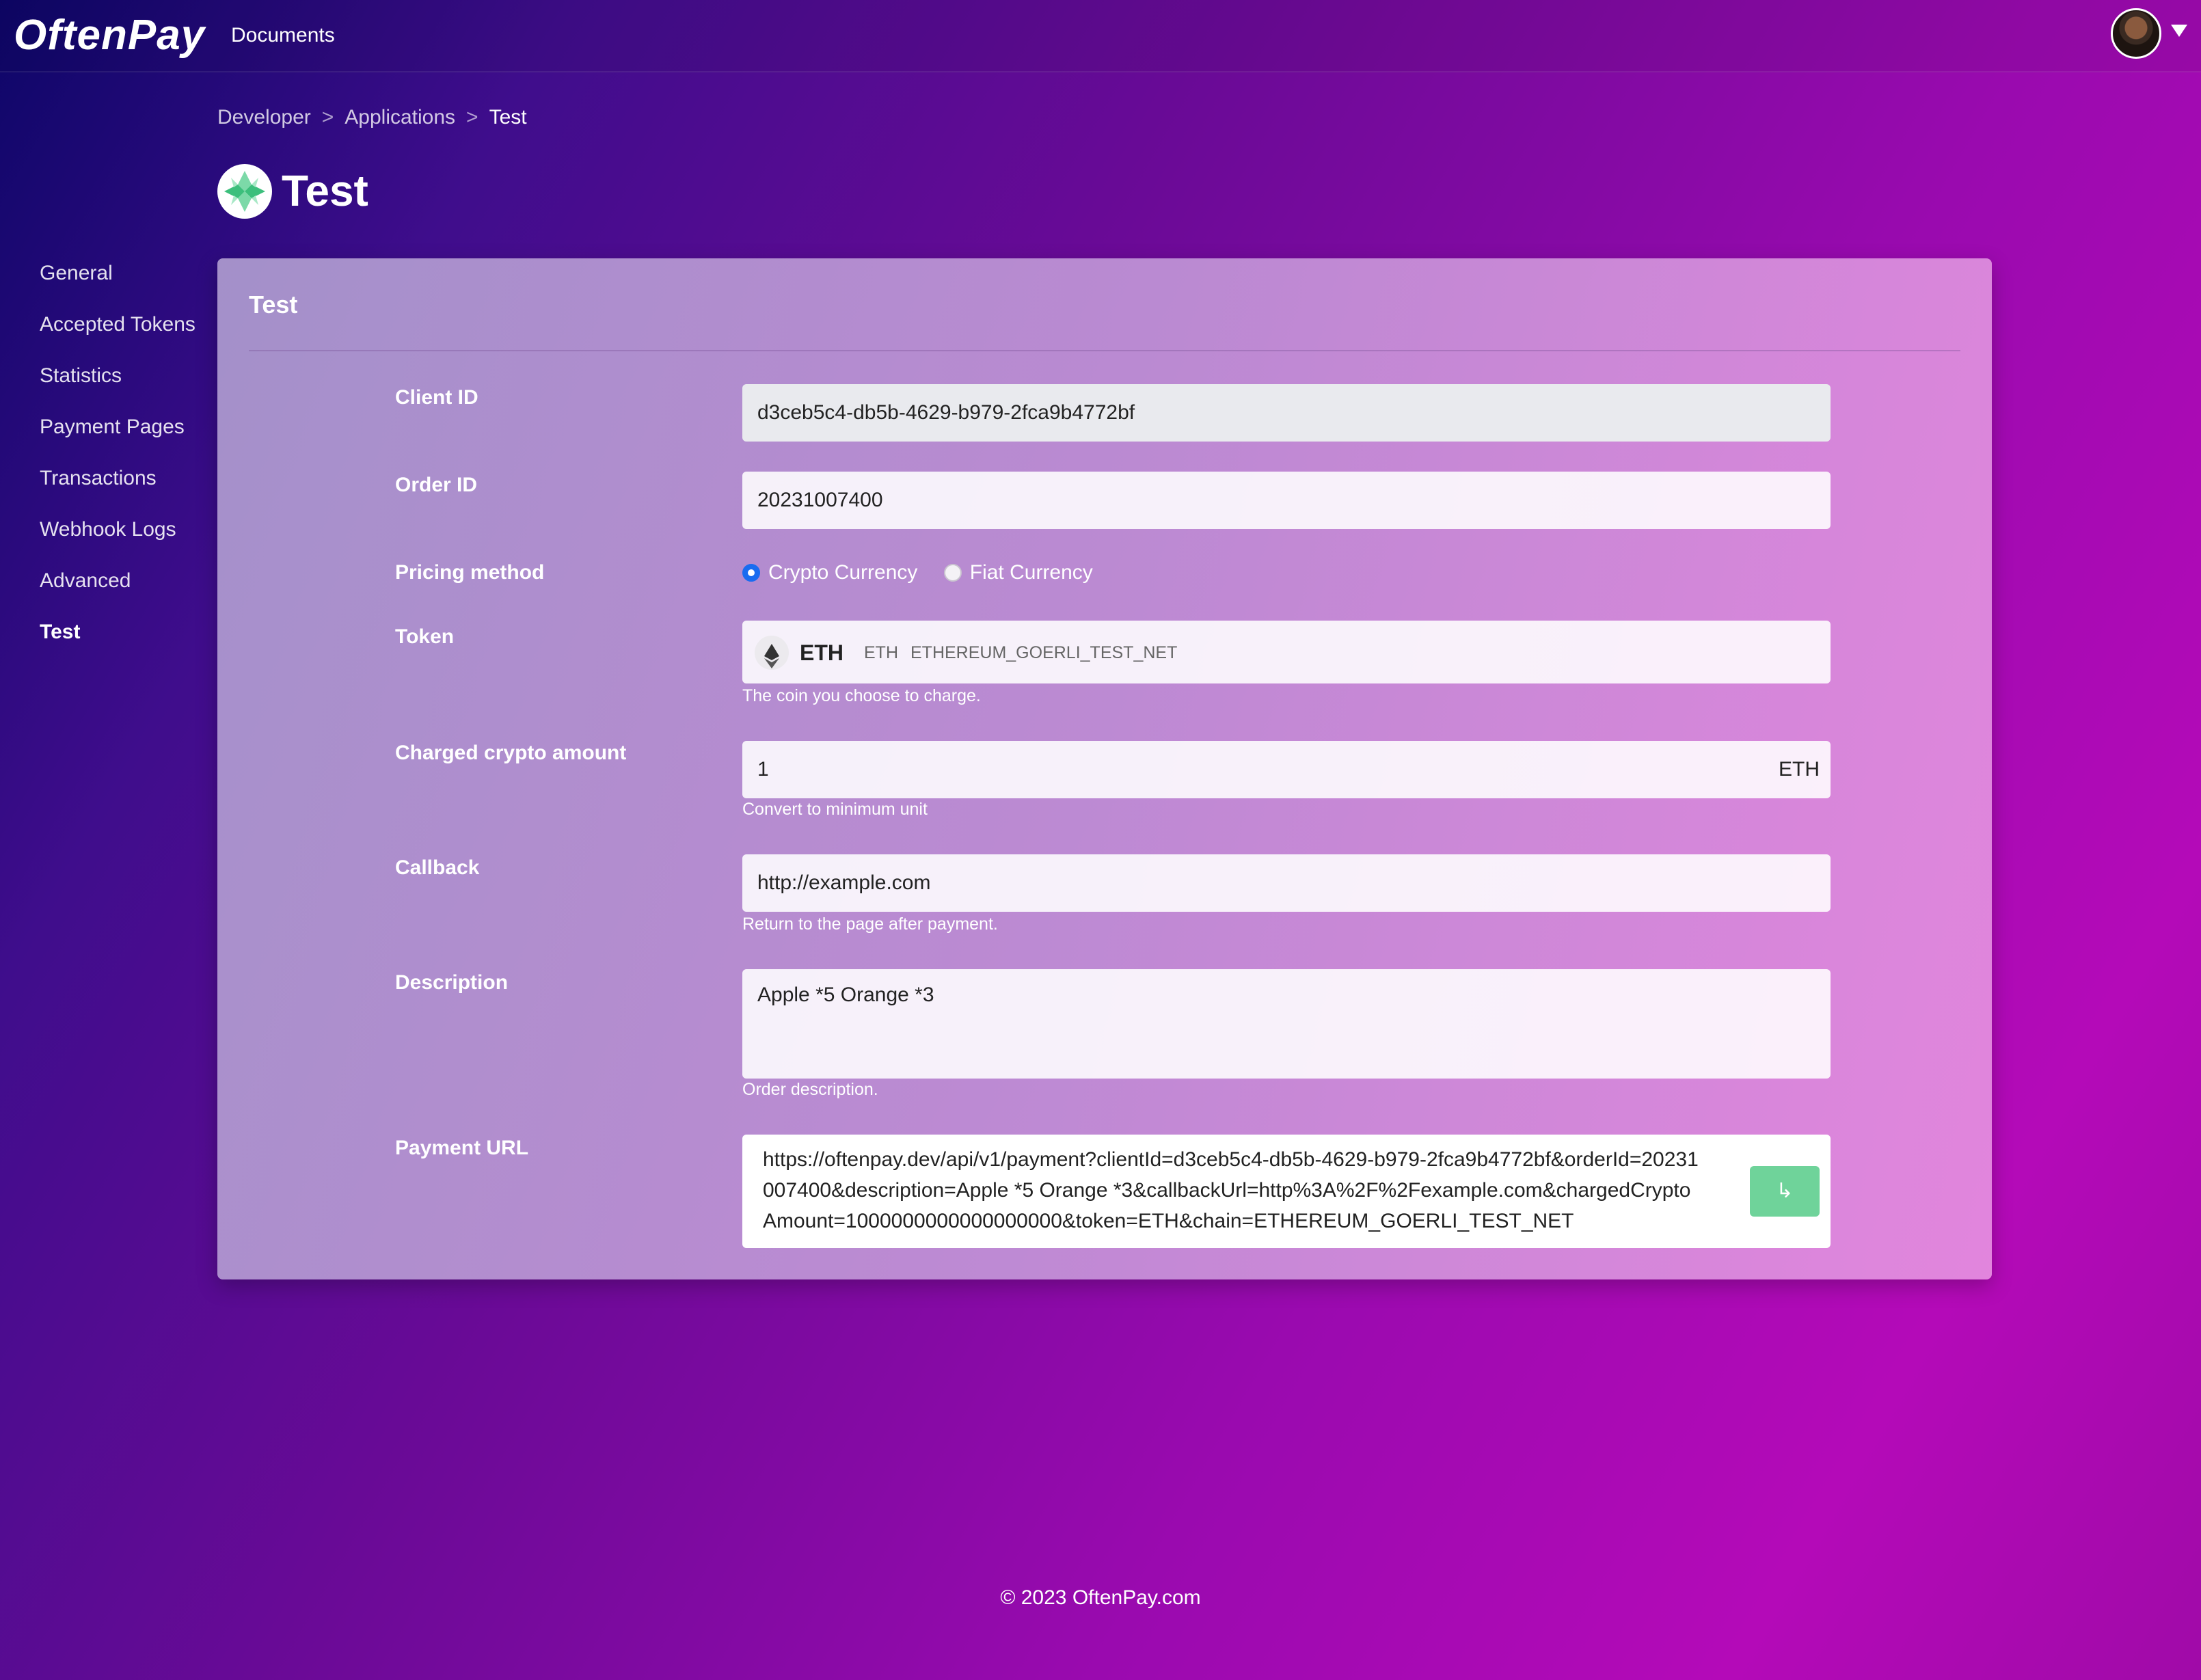 Image resolution: width=2201 pixels, height=1680 pixels. I want to click on client-id-label: Client ID, so click(437, 397).